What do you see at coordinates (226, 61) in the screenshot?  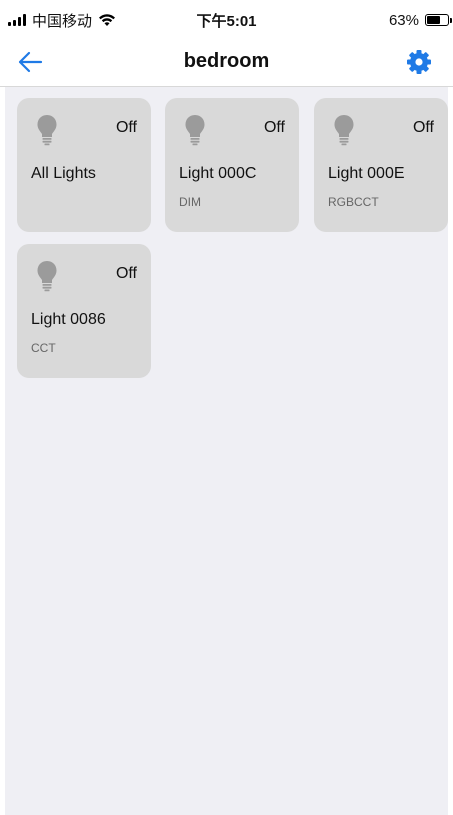 I see `page-title: bedroom` at bounding box center [226, 61].